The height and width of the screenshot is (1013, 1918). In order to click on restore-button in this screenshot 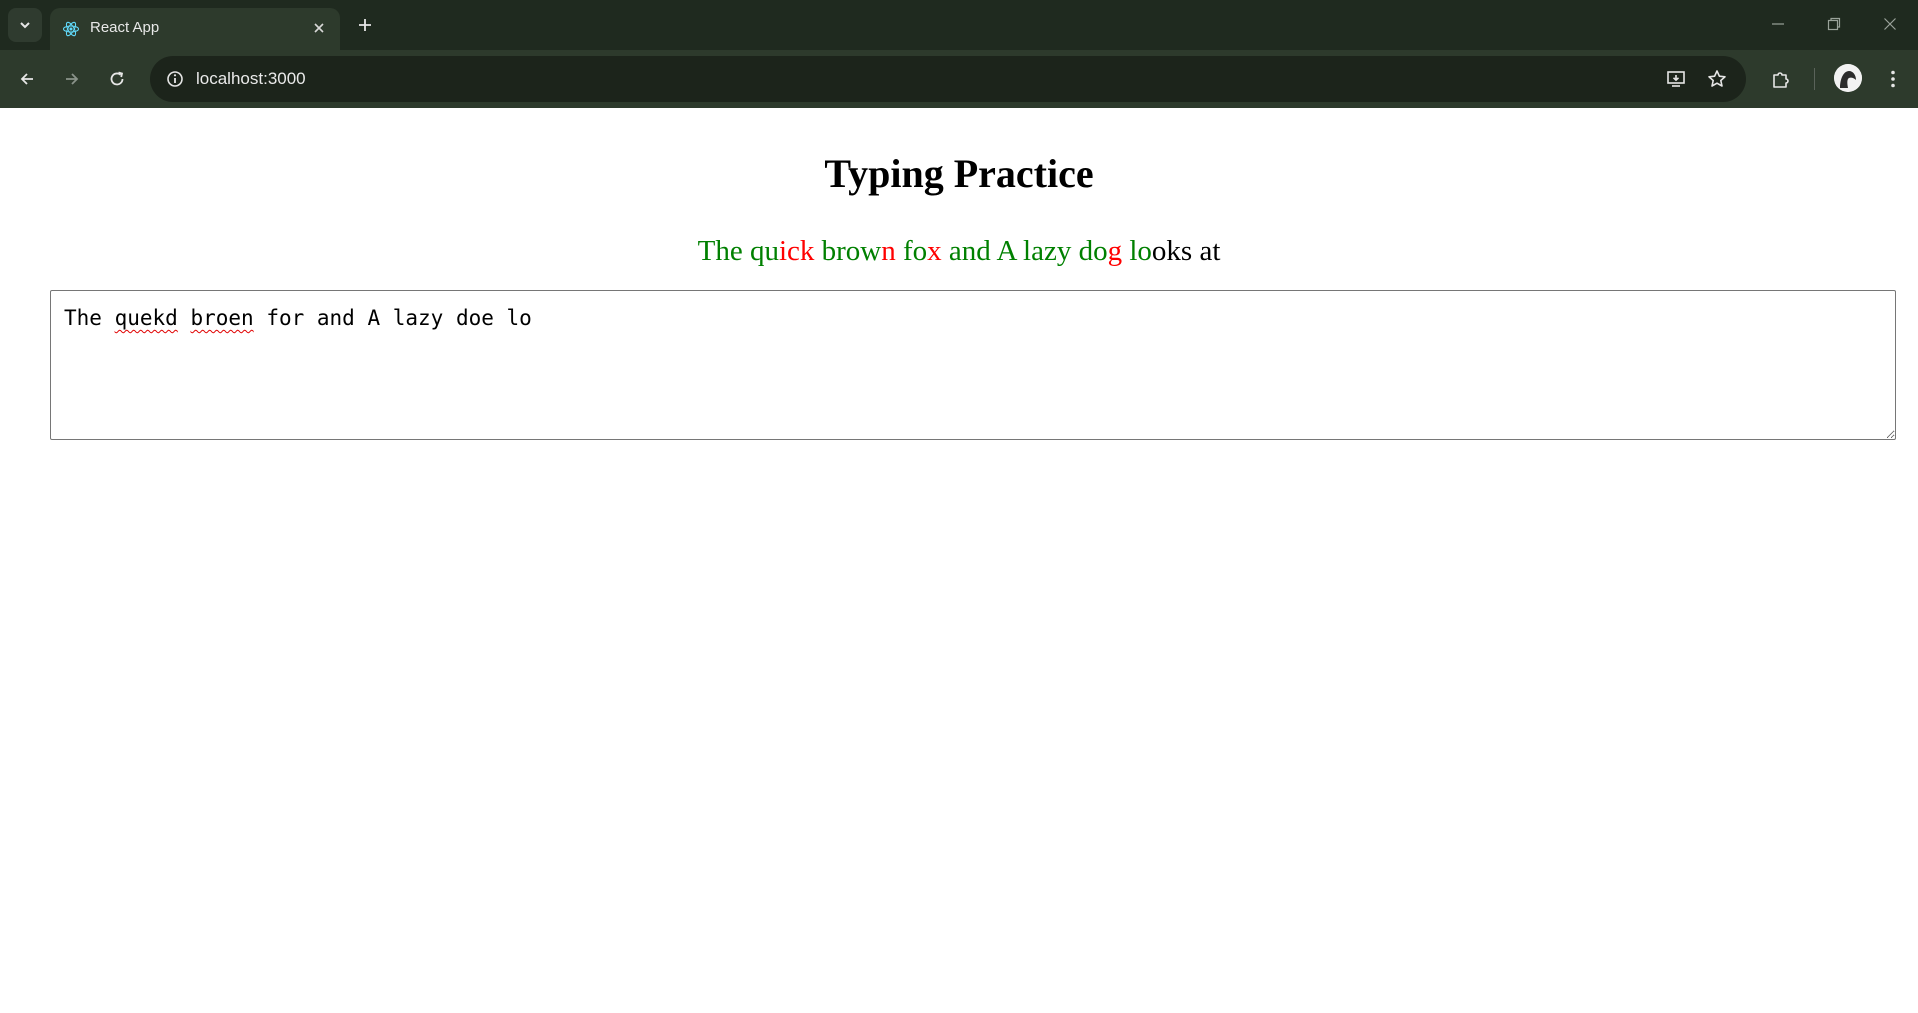, I will do `click(1834, 24)`.